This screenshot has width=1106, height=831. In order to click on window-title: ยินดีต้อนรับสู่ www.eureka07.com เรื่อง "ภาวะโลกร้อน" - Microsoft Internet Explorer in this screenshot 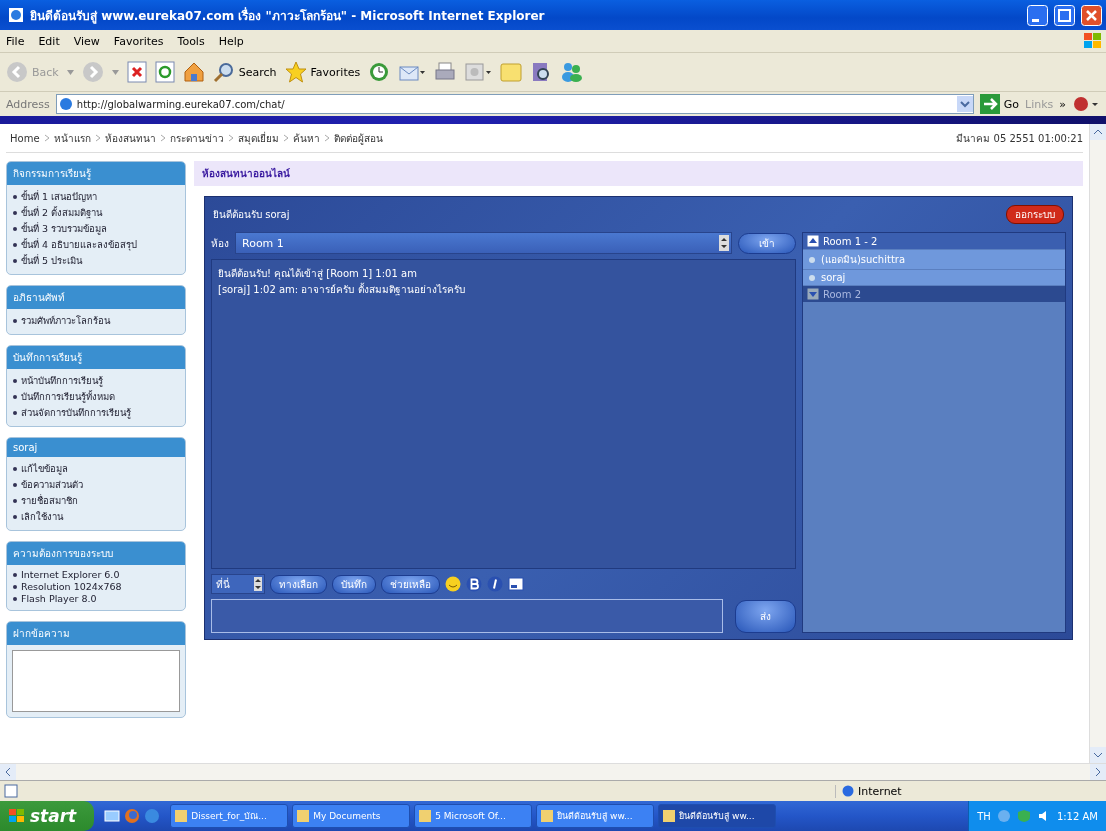, I will do `click(288, 15)`.